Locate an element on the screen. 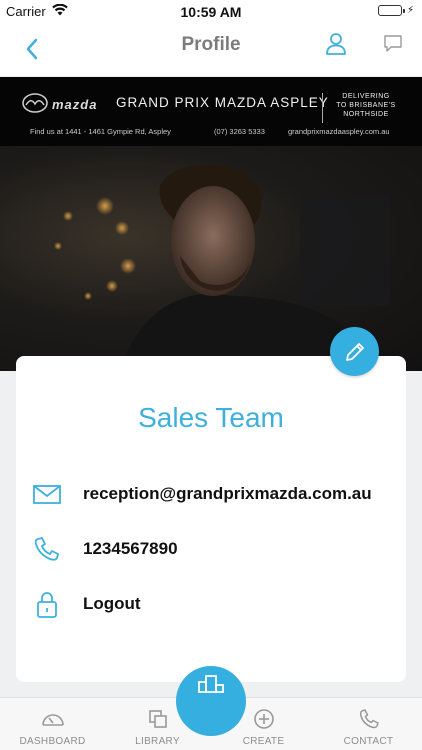 This screenshot has width=422, height=750. tab-dashboard-label: DASHBOARD is located at coordinates (52, 741).